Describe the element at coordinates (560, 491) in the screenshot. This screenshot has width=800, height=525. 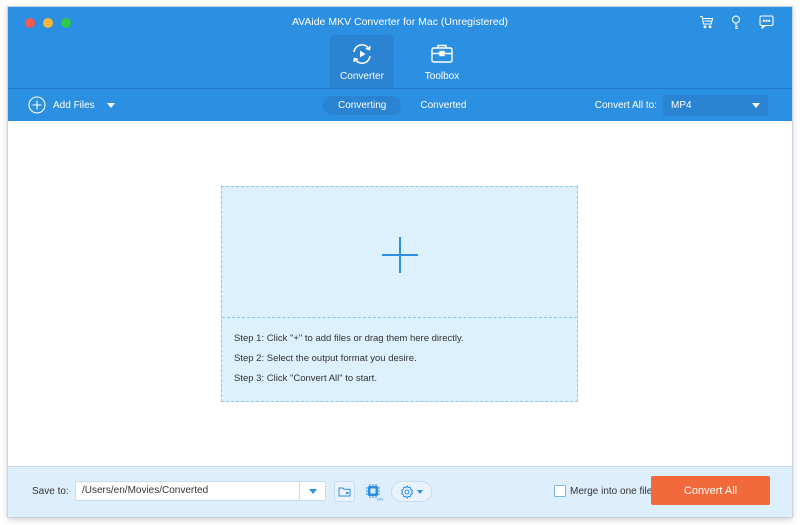
I see `checkbox-icon` at that location.